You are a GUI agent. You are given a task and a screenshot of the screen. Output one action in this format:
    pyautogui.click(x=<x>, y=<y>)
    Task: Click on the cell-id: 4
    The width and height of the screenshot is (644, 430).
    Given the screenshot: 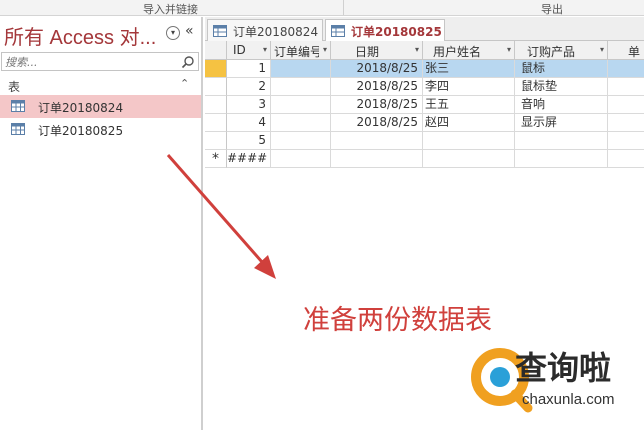 What is the action you would take?
    pyautogui.click(x=249, y=123)
    